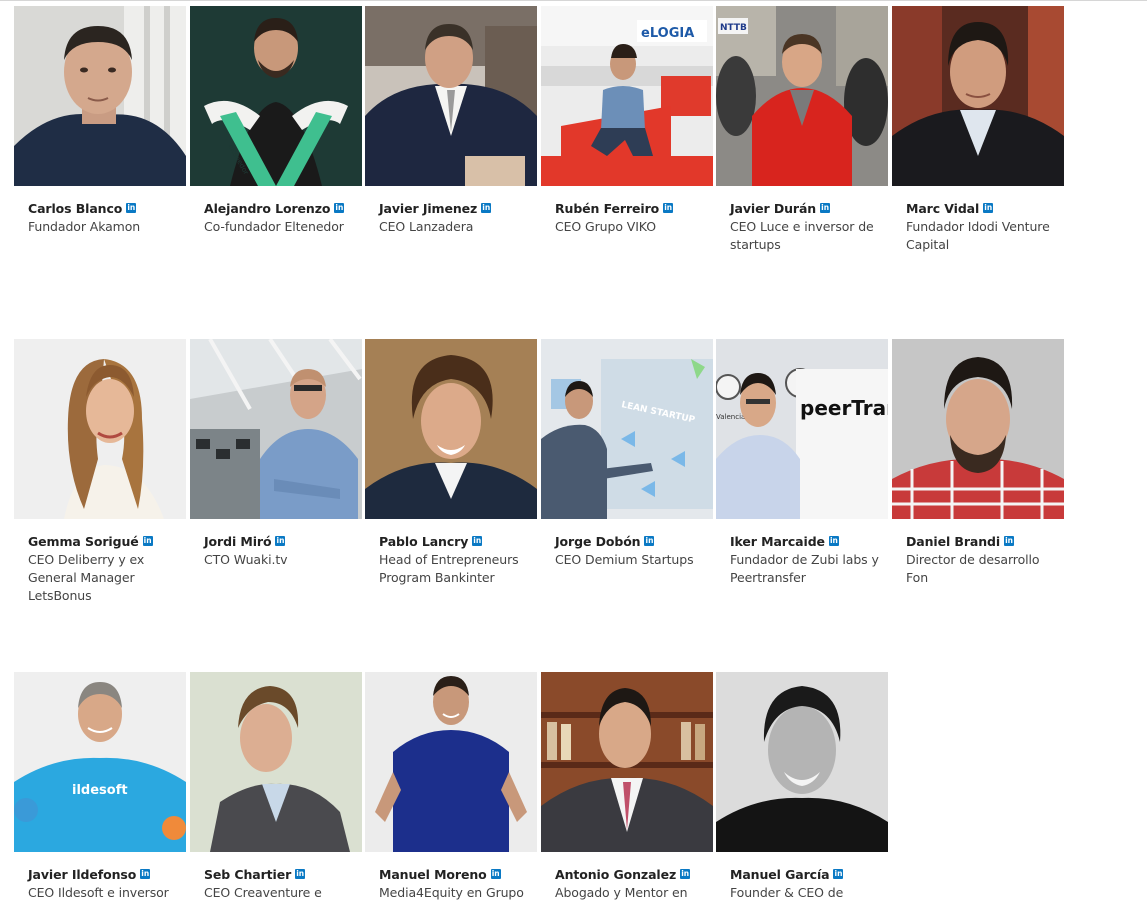 The width and height of the screenshot is (1147, 902). I want to click on person-role: Fundador Akamon, so click(84, 226).